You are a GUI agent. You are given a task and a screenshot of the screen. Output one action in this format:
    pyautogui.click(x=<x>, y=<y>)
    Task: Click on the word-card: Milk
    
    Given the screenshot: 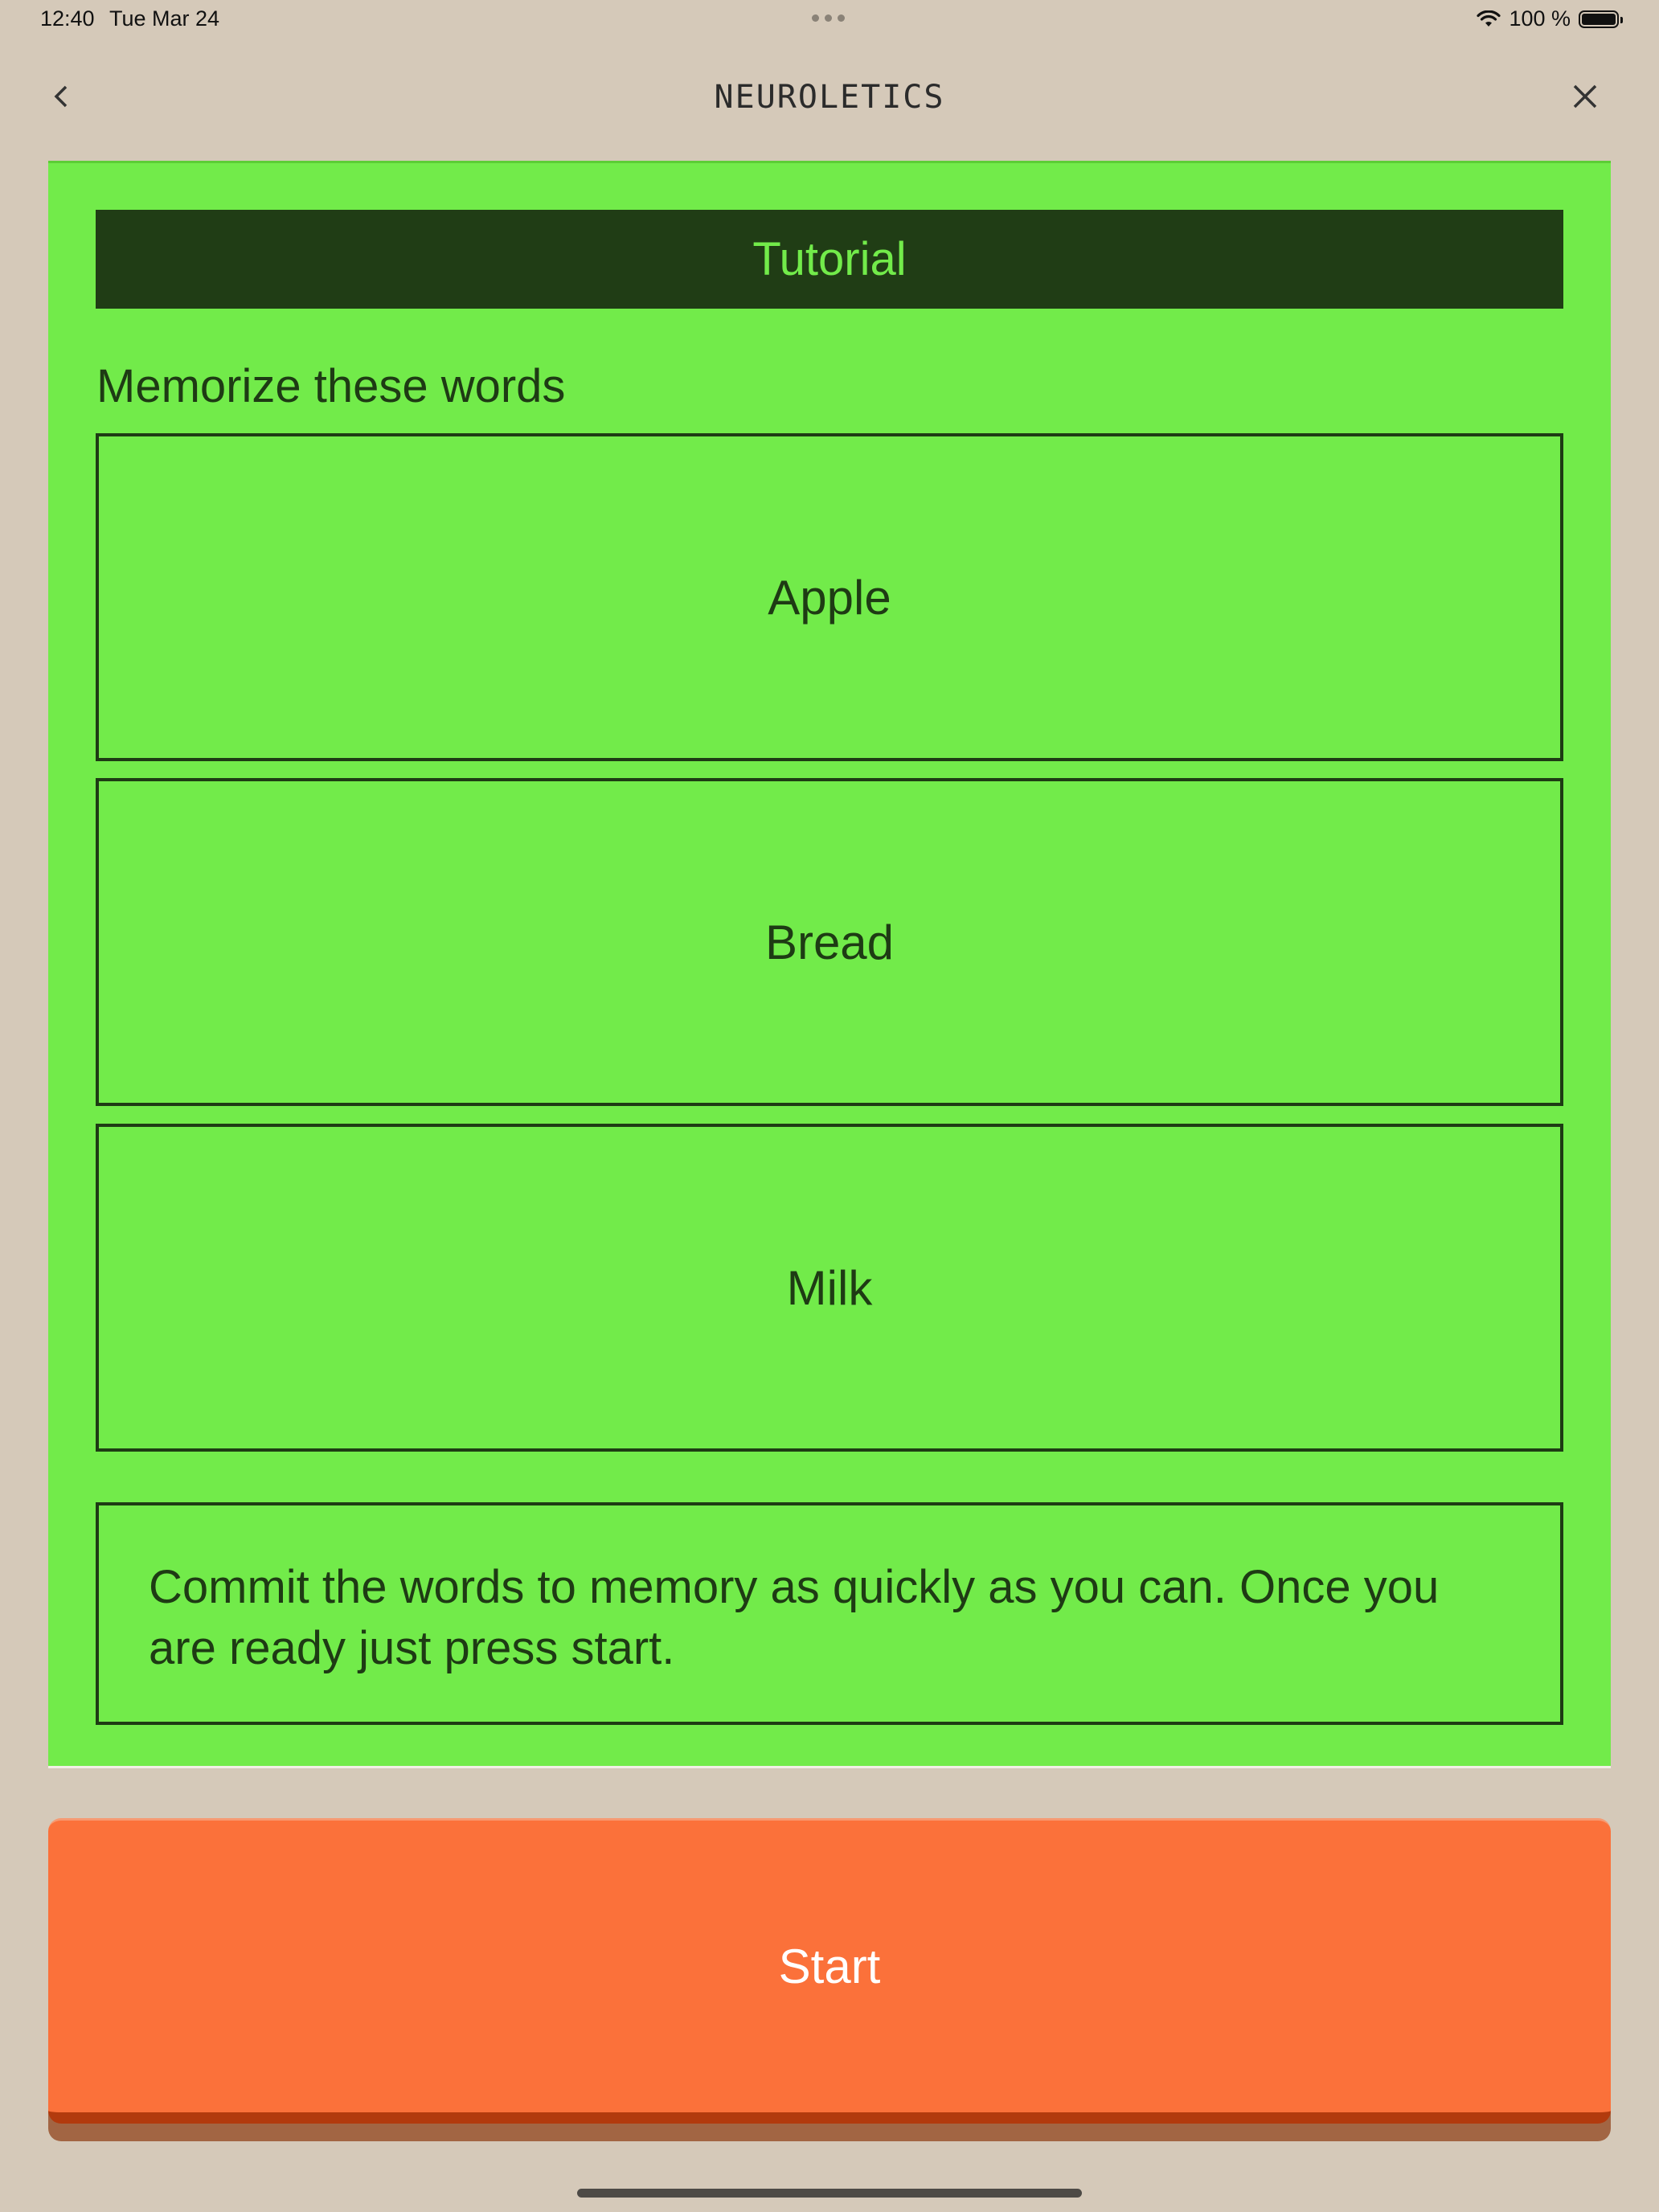 What is the action you would take?
    pyautogui.click(x=829, y=1288)
    